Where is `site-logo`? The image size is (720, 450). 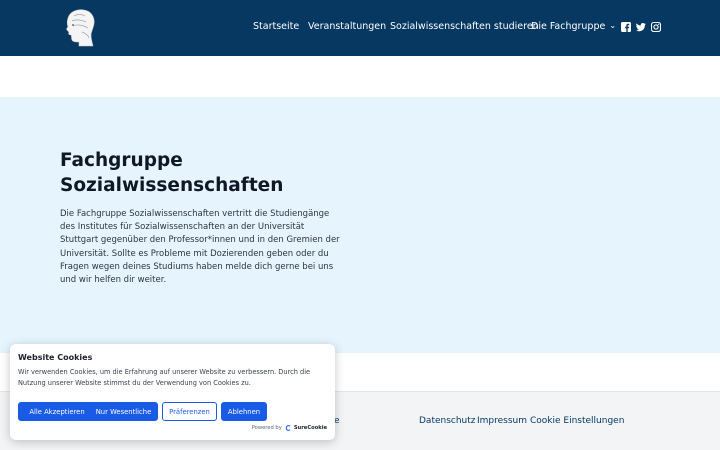
site-logo is located at coordinates (80, 28).